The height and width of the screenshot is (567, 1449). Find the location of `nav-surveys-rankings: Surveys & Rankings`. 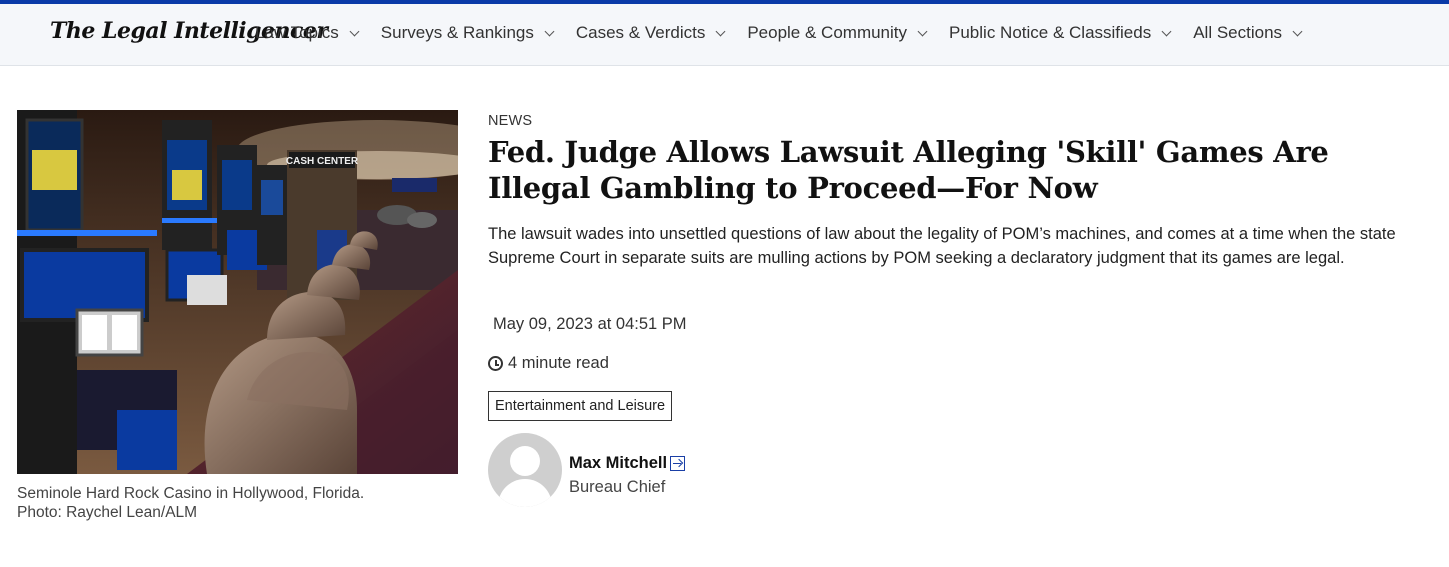

nav-surveys-rankings: Surveys & Rankings is located at coordinates (467, 33).